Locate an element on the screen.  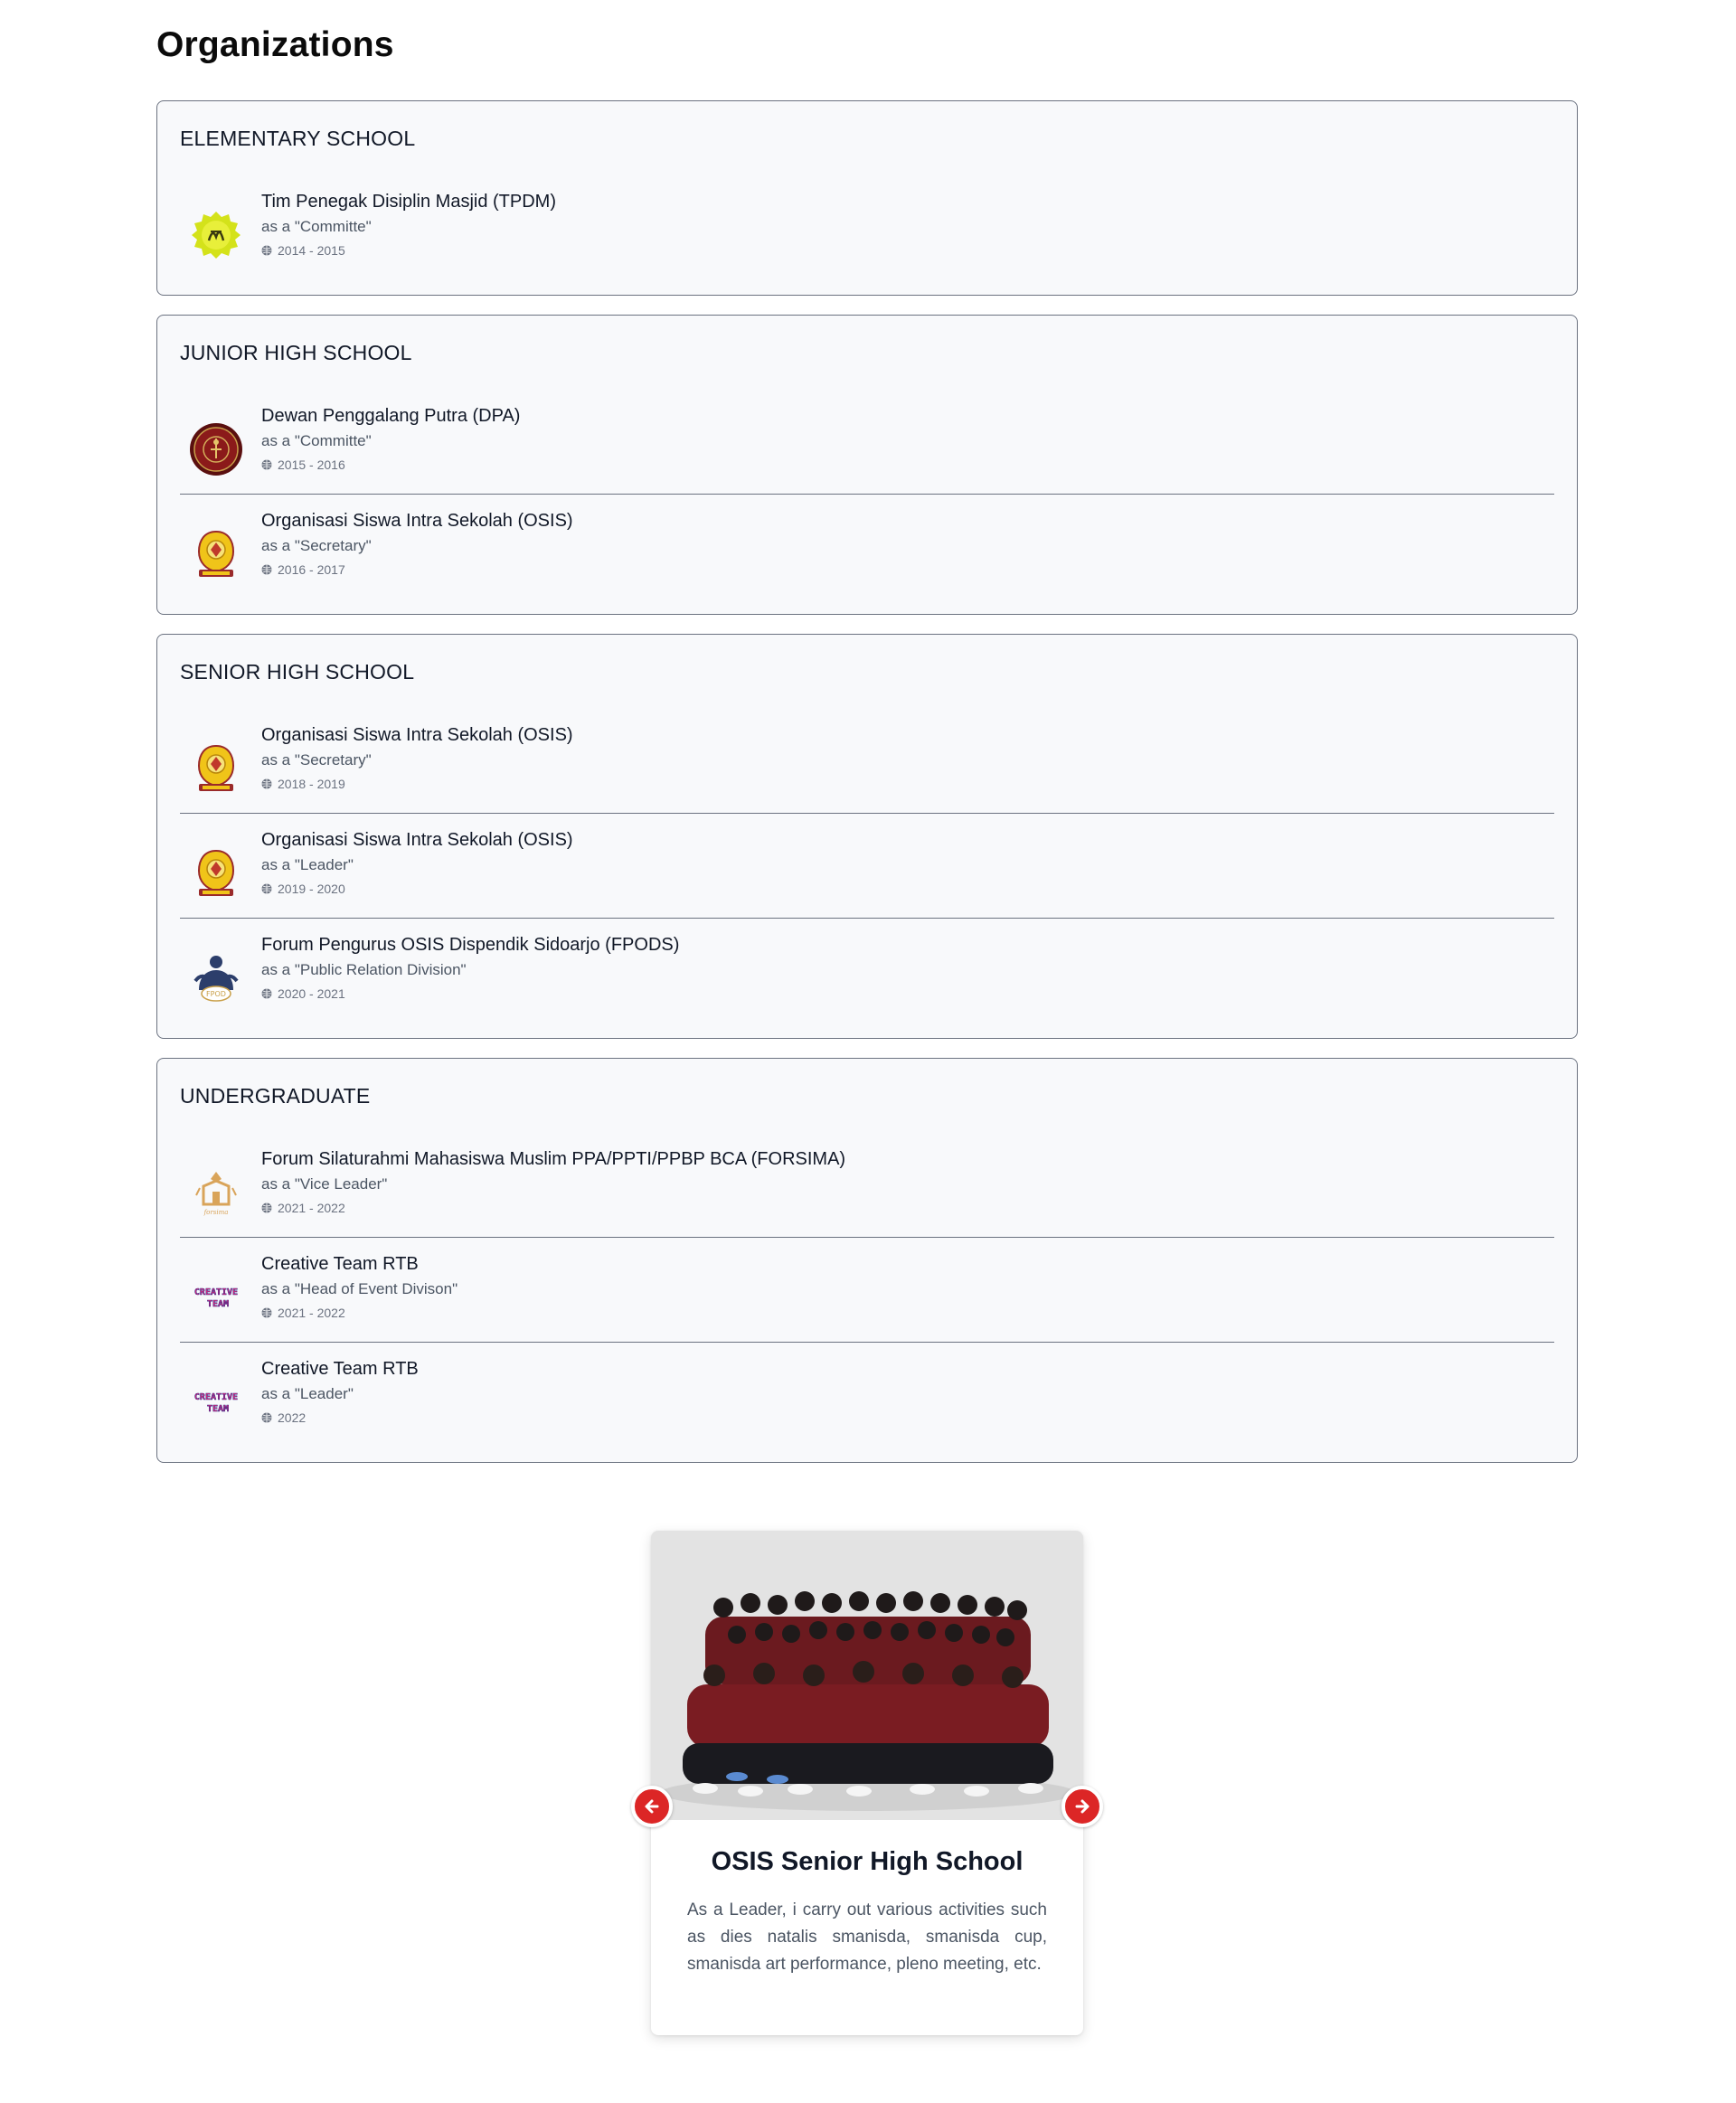
organization-name: Tim Penegak Disiplin Masjid (TPDM) is located at coordinates (409, 202).